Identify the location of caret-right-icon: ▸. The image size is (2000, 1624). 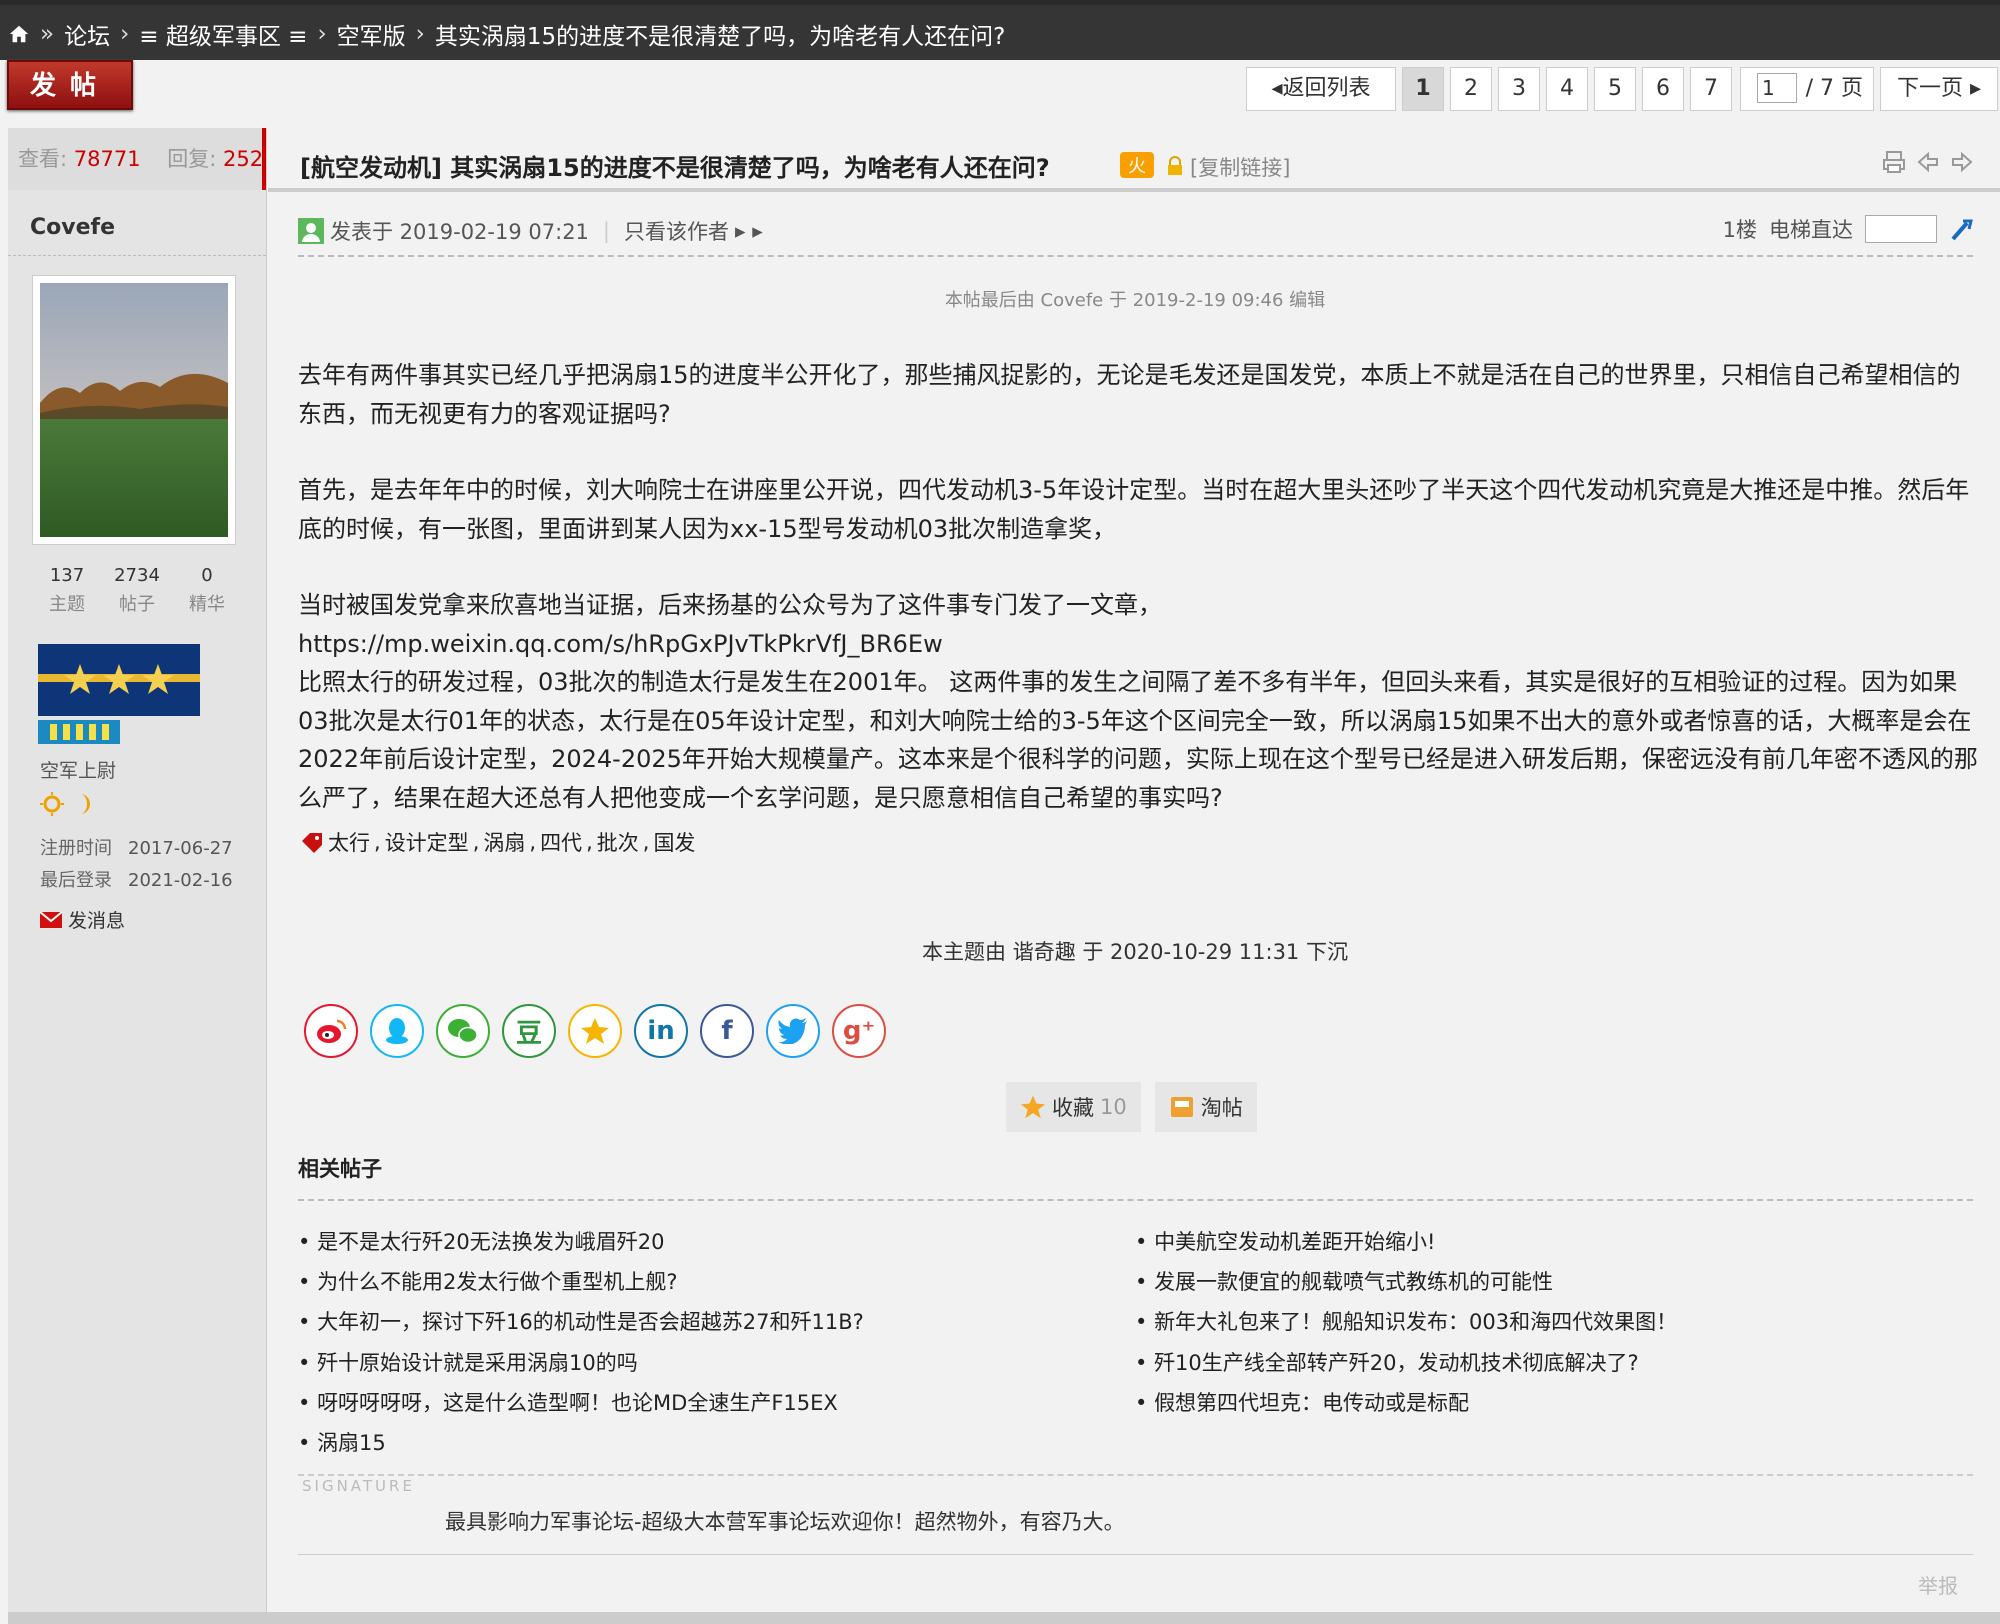
(1975, 88).